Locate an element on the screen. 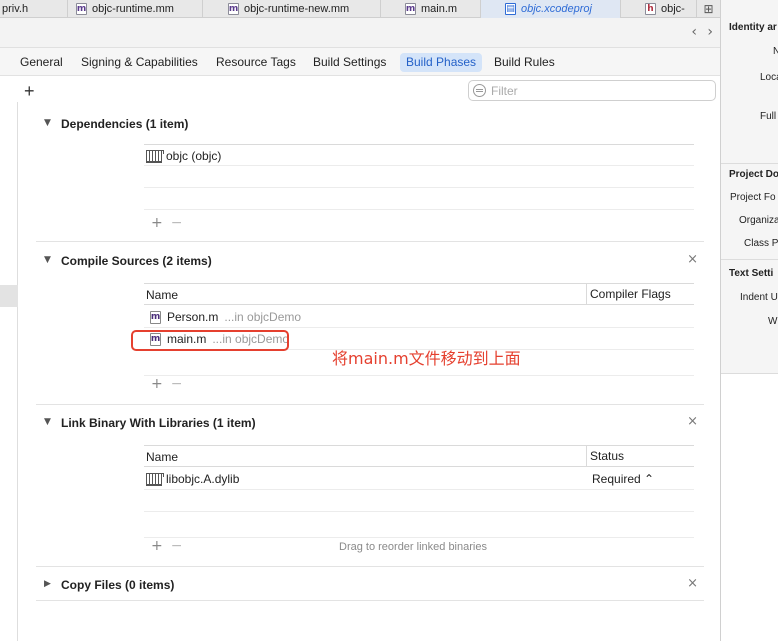 This screenshot has width=778, height=641. table-row: m Person.m ...in objcDemo is located at coordinates (419, 317).